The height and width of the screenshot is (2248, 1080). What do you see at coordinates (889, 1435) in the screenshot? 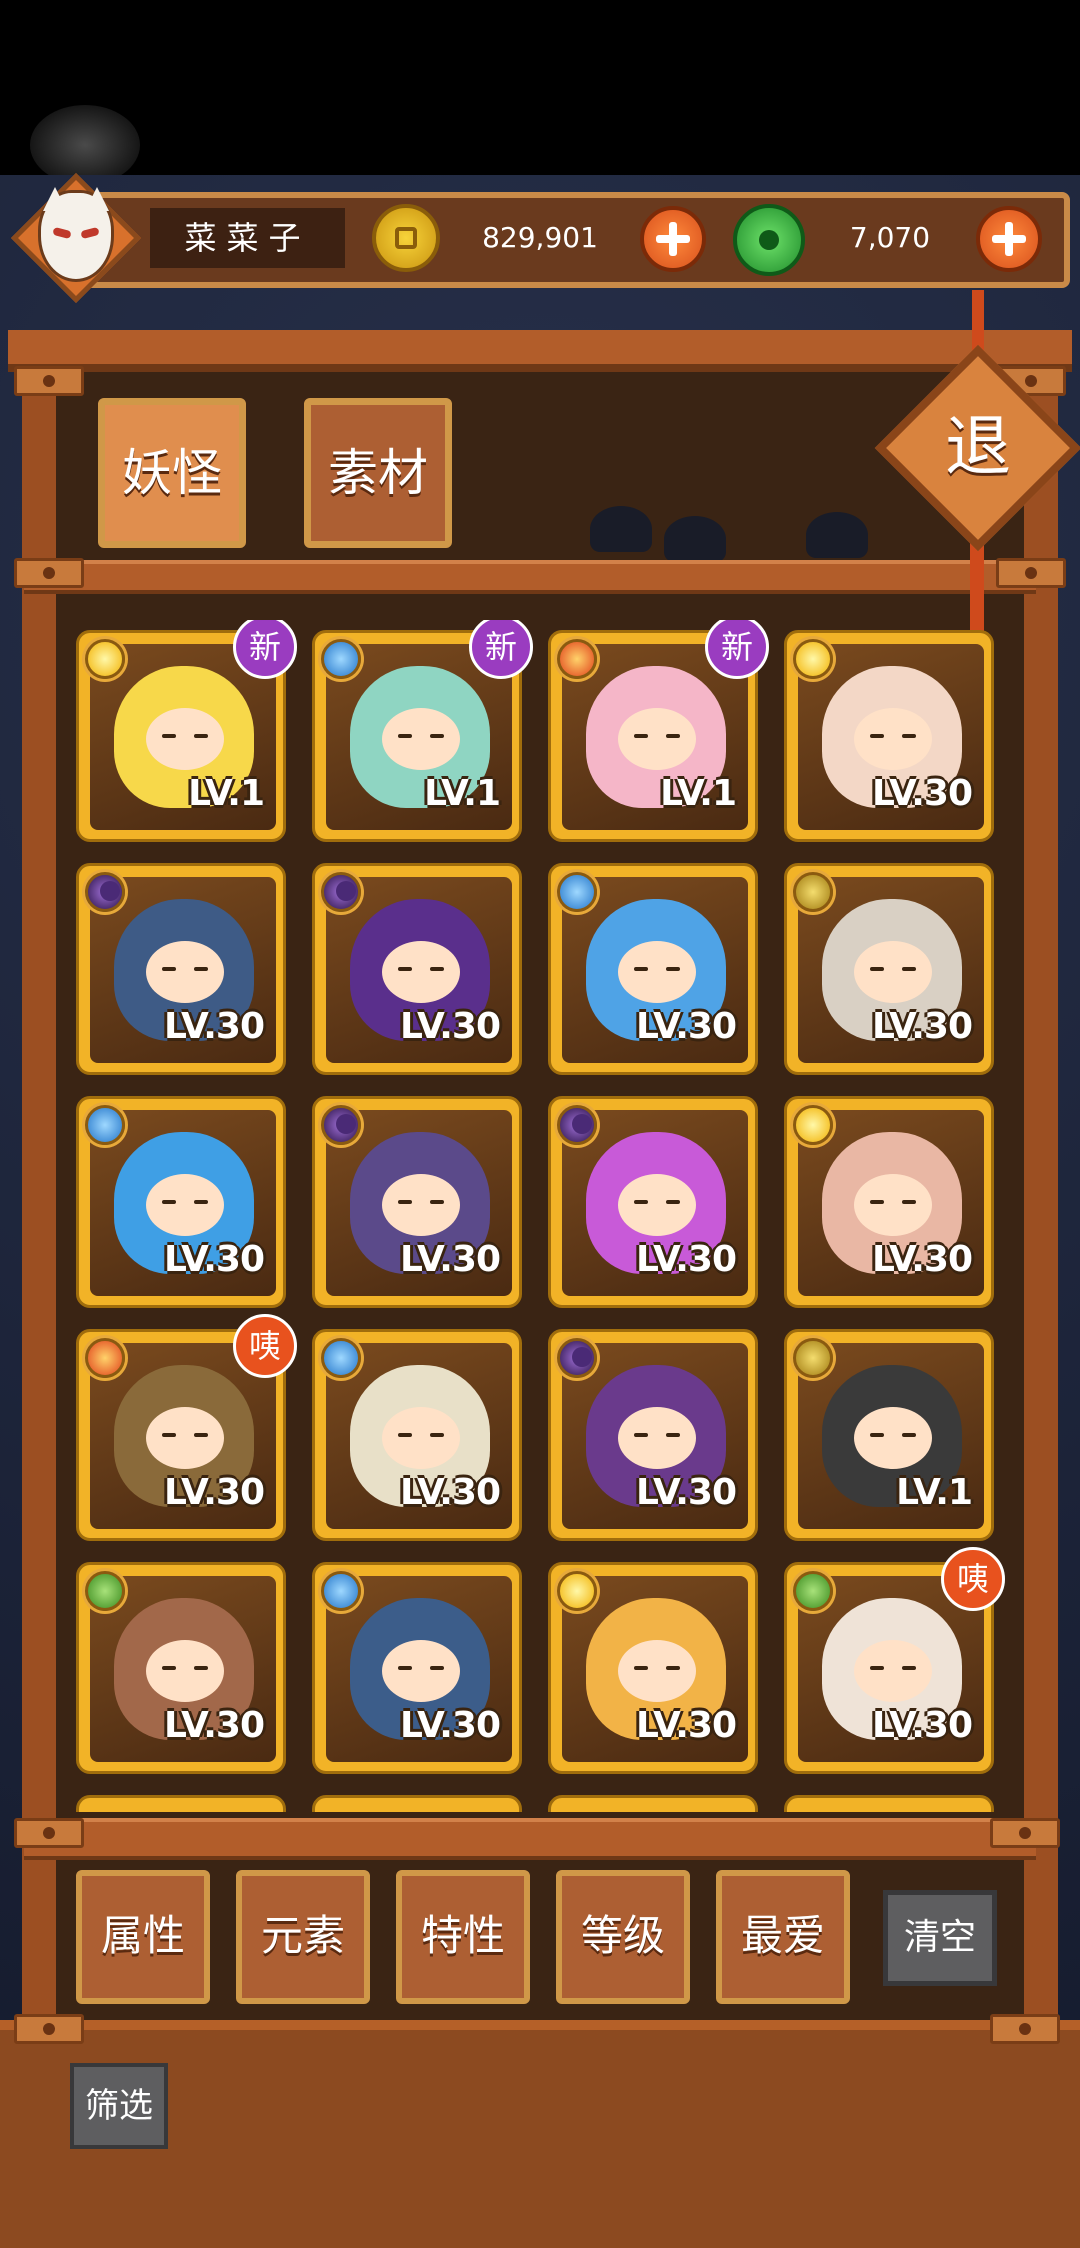
I see `monster-card: LV.1` at bounding box center [889, 1435].